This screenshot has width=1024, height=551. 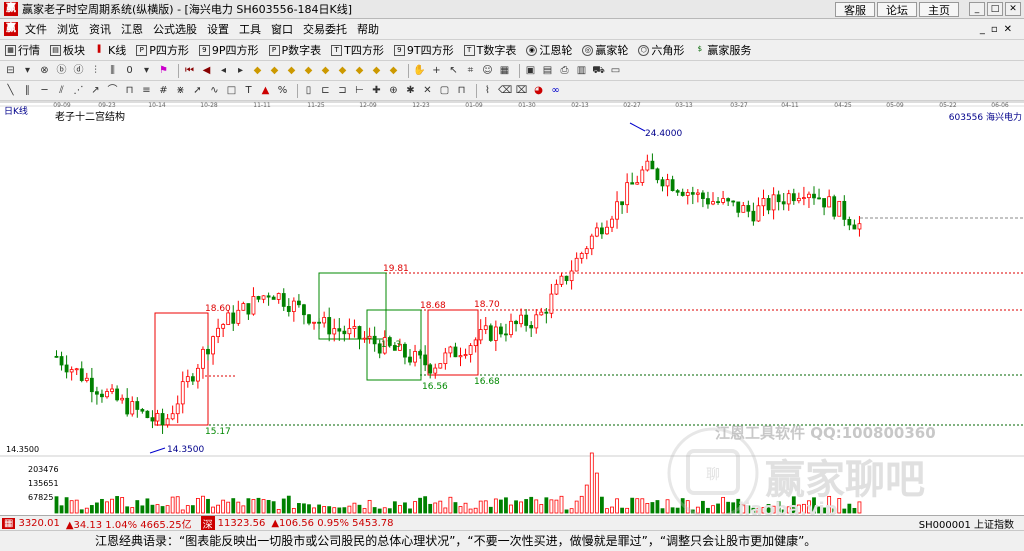 What do you see at coordinates (581, 70) in the screenshot?
I see `table-icon: ▥` at bounding box center [581, 70].